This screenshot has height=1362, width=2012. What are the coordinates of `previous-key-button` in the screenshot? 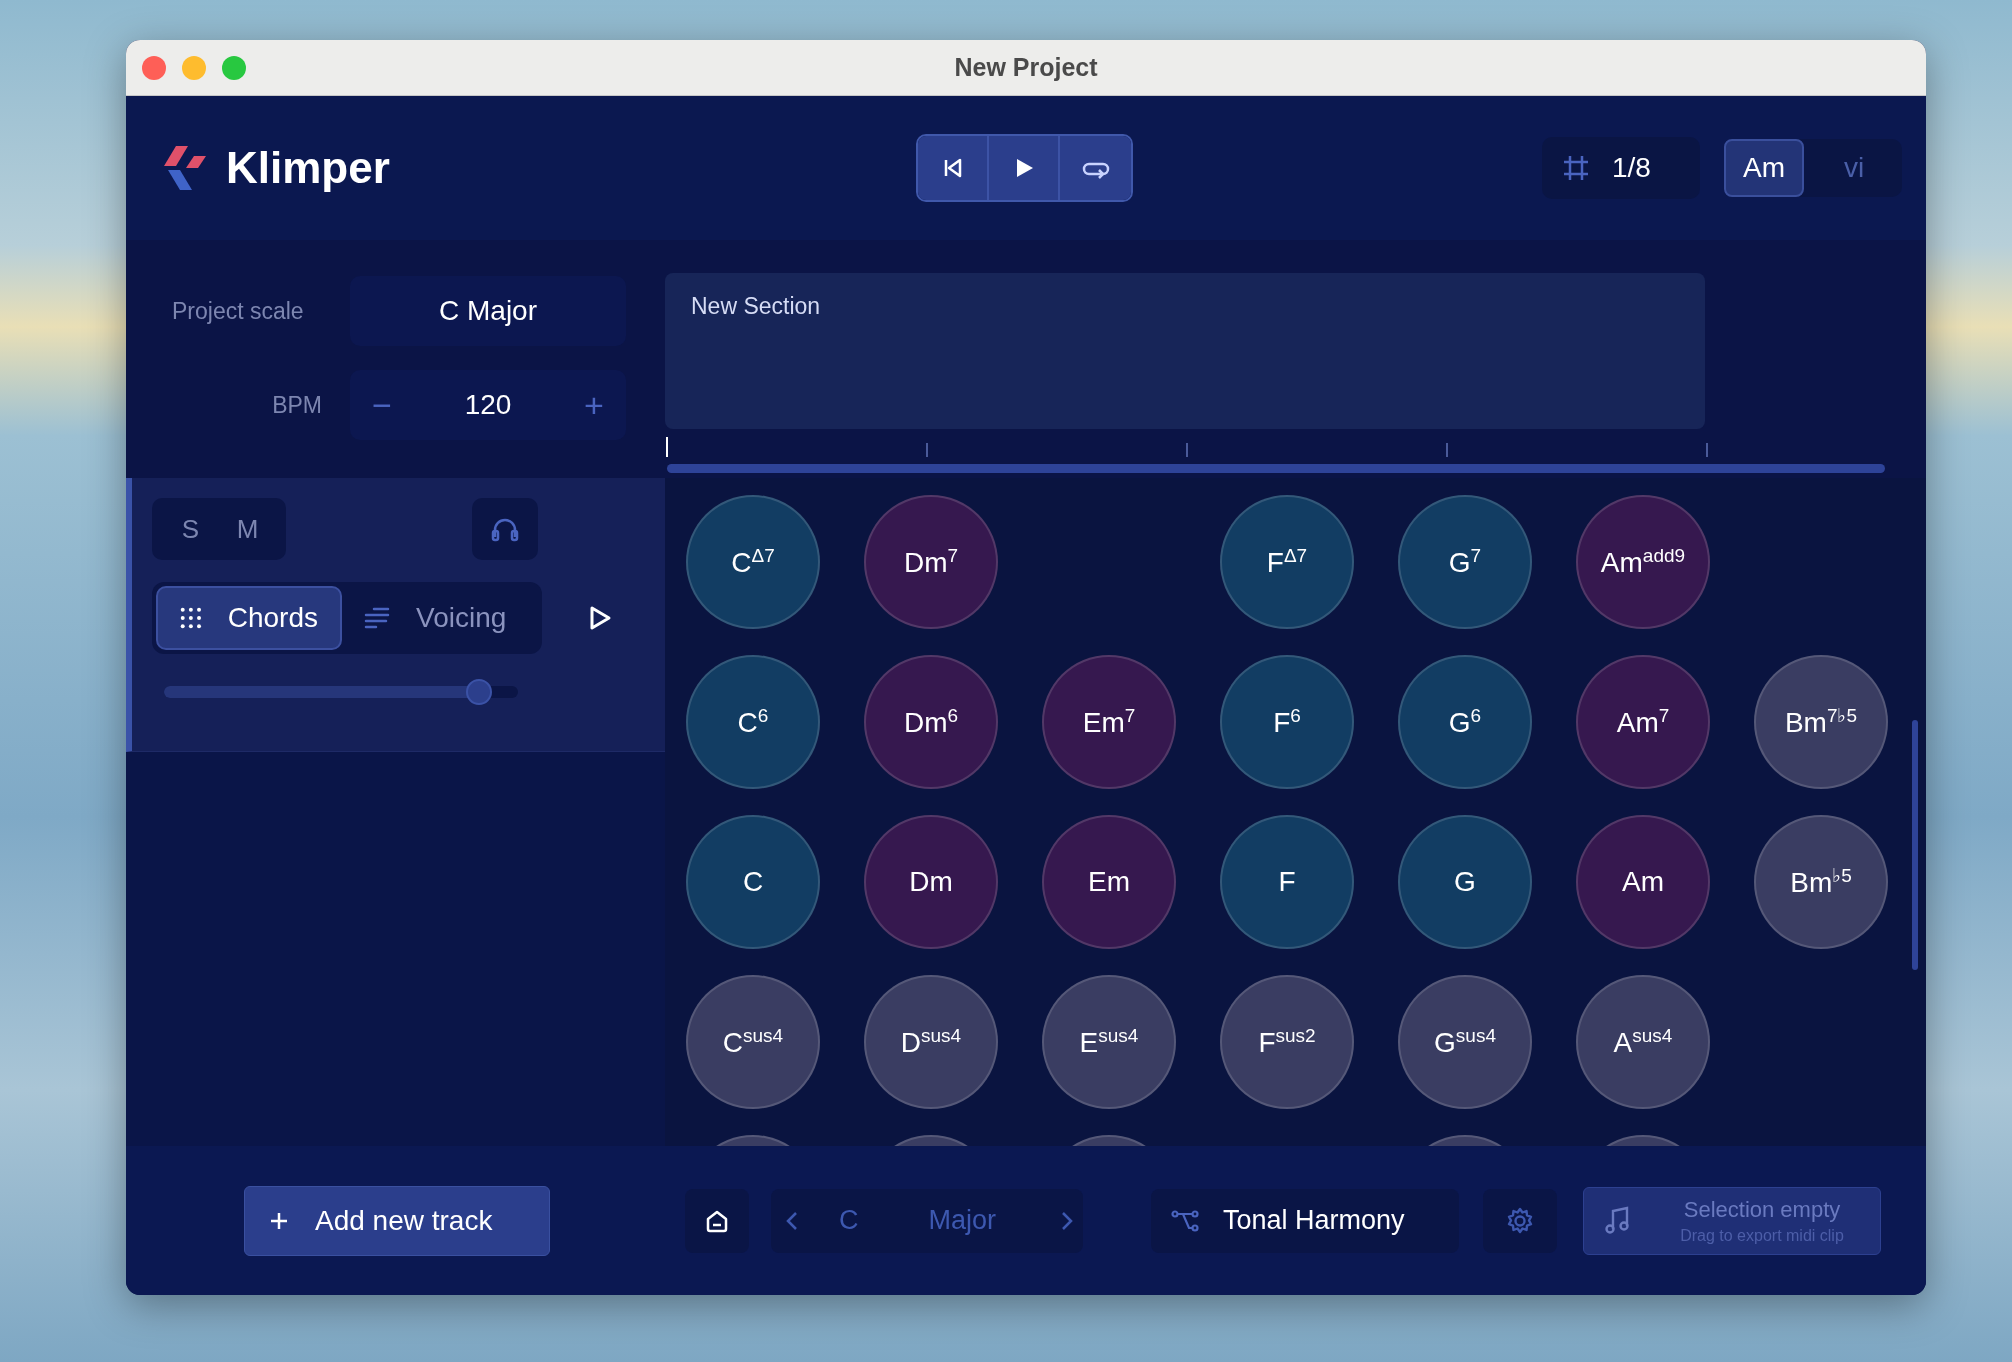 It's located at (792, 1220).